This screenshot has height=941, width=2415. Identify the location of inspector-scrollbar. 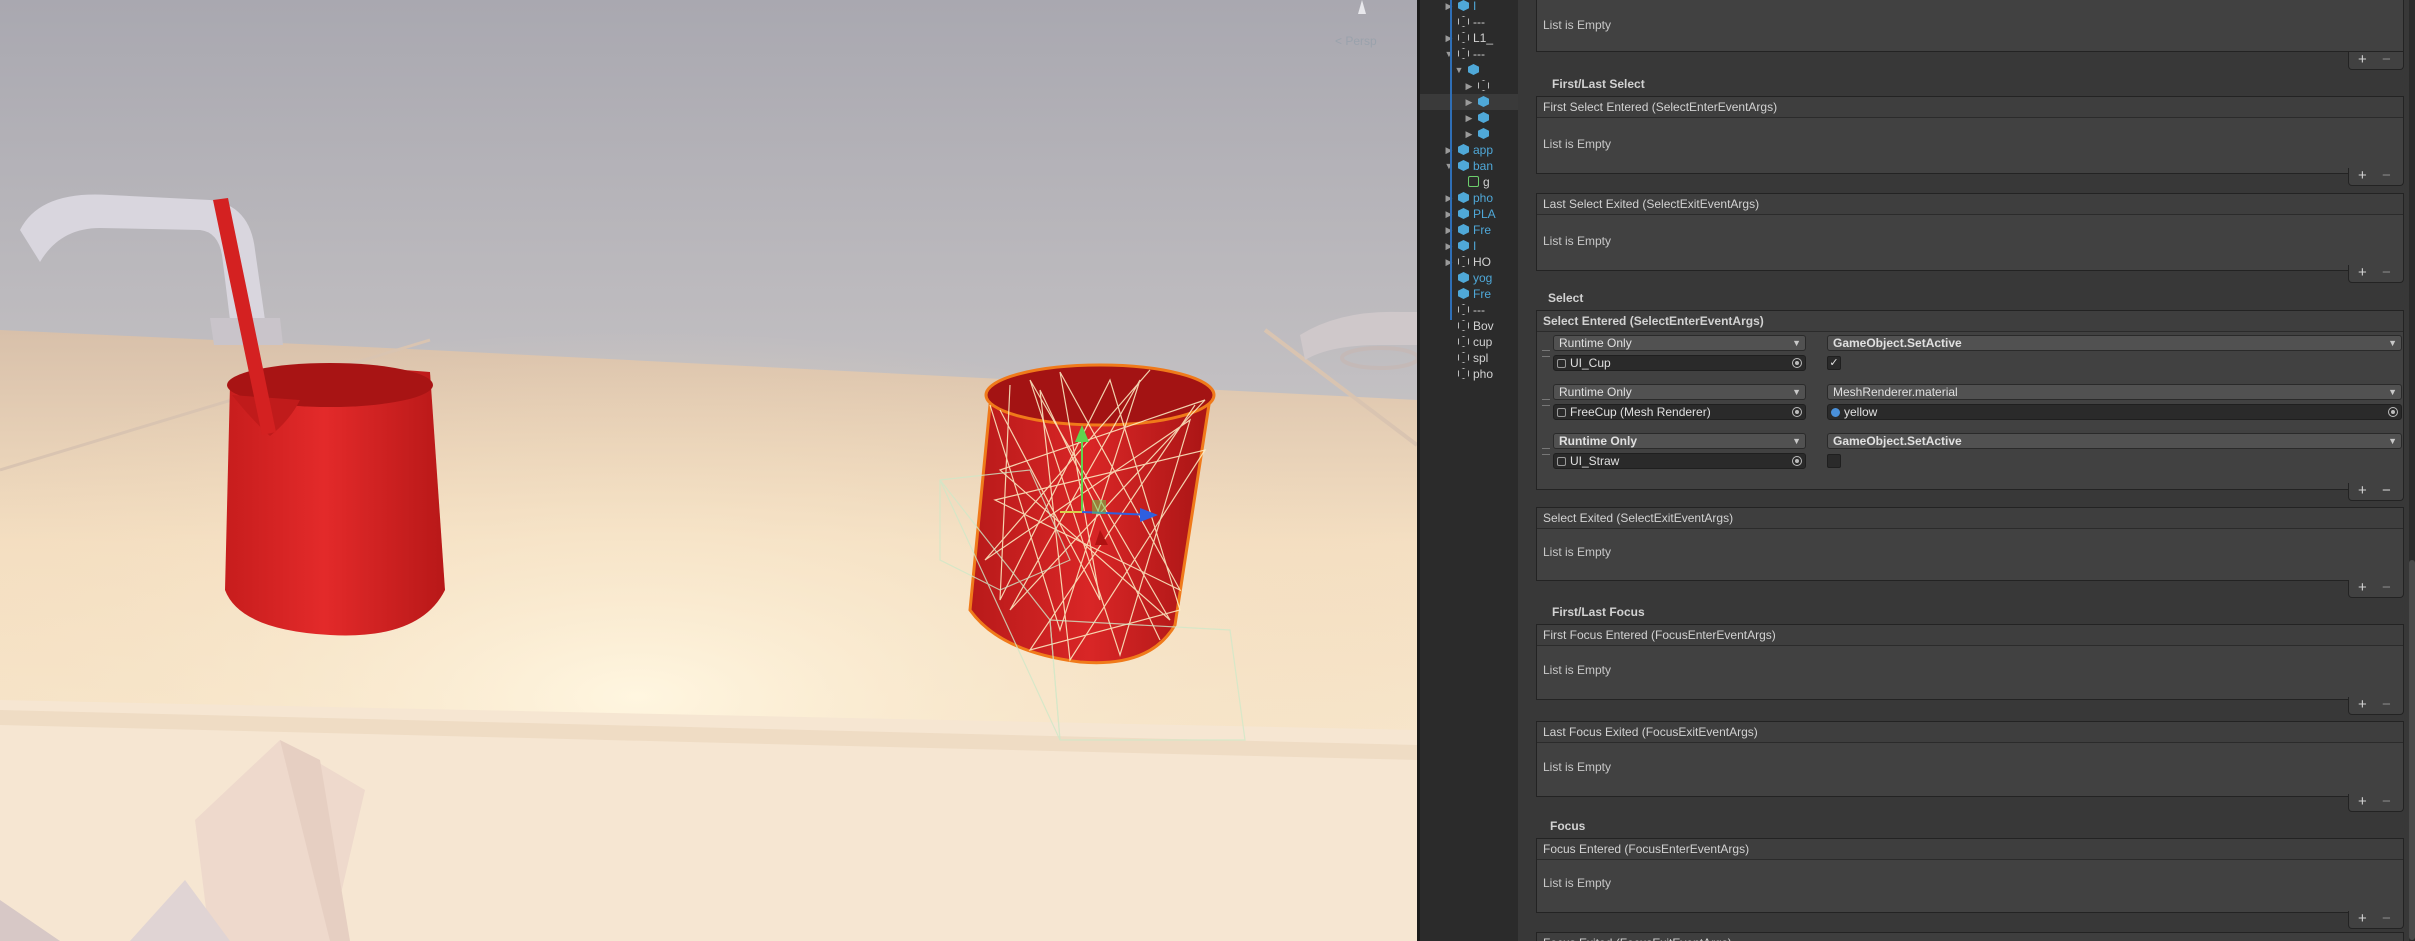
(2412, 470).